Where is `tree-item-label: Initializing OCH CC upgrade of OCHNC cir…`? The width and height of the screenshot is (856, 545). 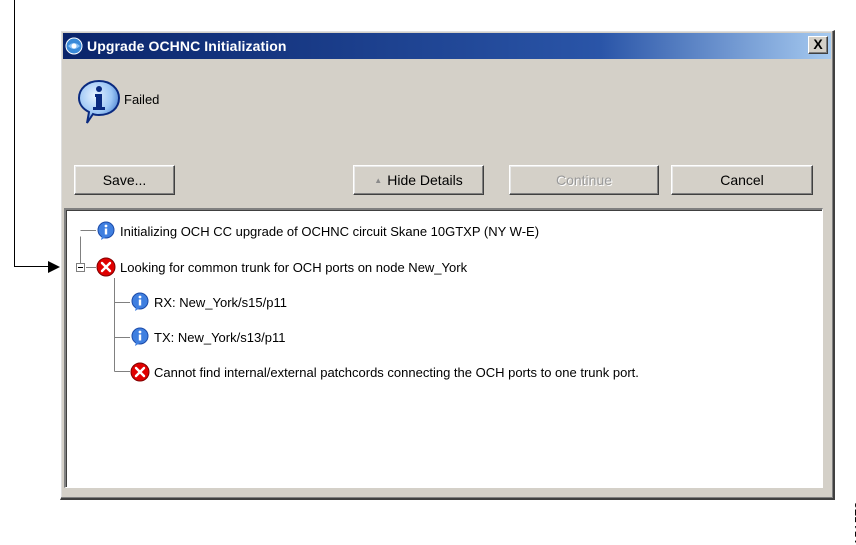 tree-item-label: Initializing OCH CC upgrade of OCHNC cir… is located at coordinates (330, 231).